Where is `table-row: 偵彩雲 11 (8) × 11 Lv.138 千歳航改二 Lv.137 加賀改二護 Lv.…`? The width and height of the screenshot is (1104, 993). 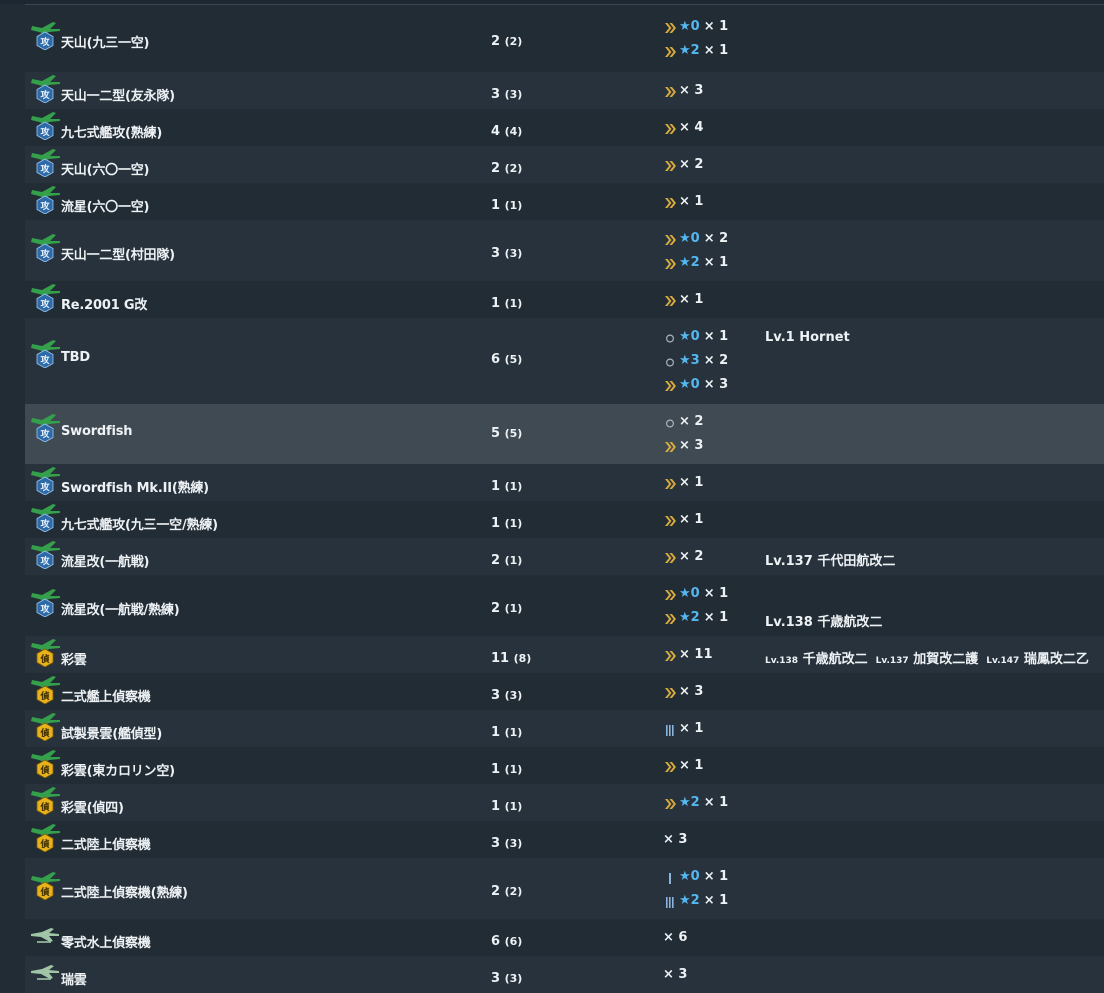 table-row: 偵彩雲 11 (8) × 11 Lv.138 千歳航改二 Lv.137 加賀改二護 Lv.… is located at coordinates (564, 654).